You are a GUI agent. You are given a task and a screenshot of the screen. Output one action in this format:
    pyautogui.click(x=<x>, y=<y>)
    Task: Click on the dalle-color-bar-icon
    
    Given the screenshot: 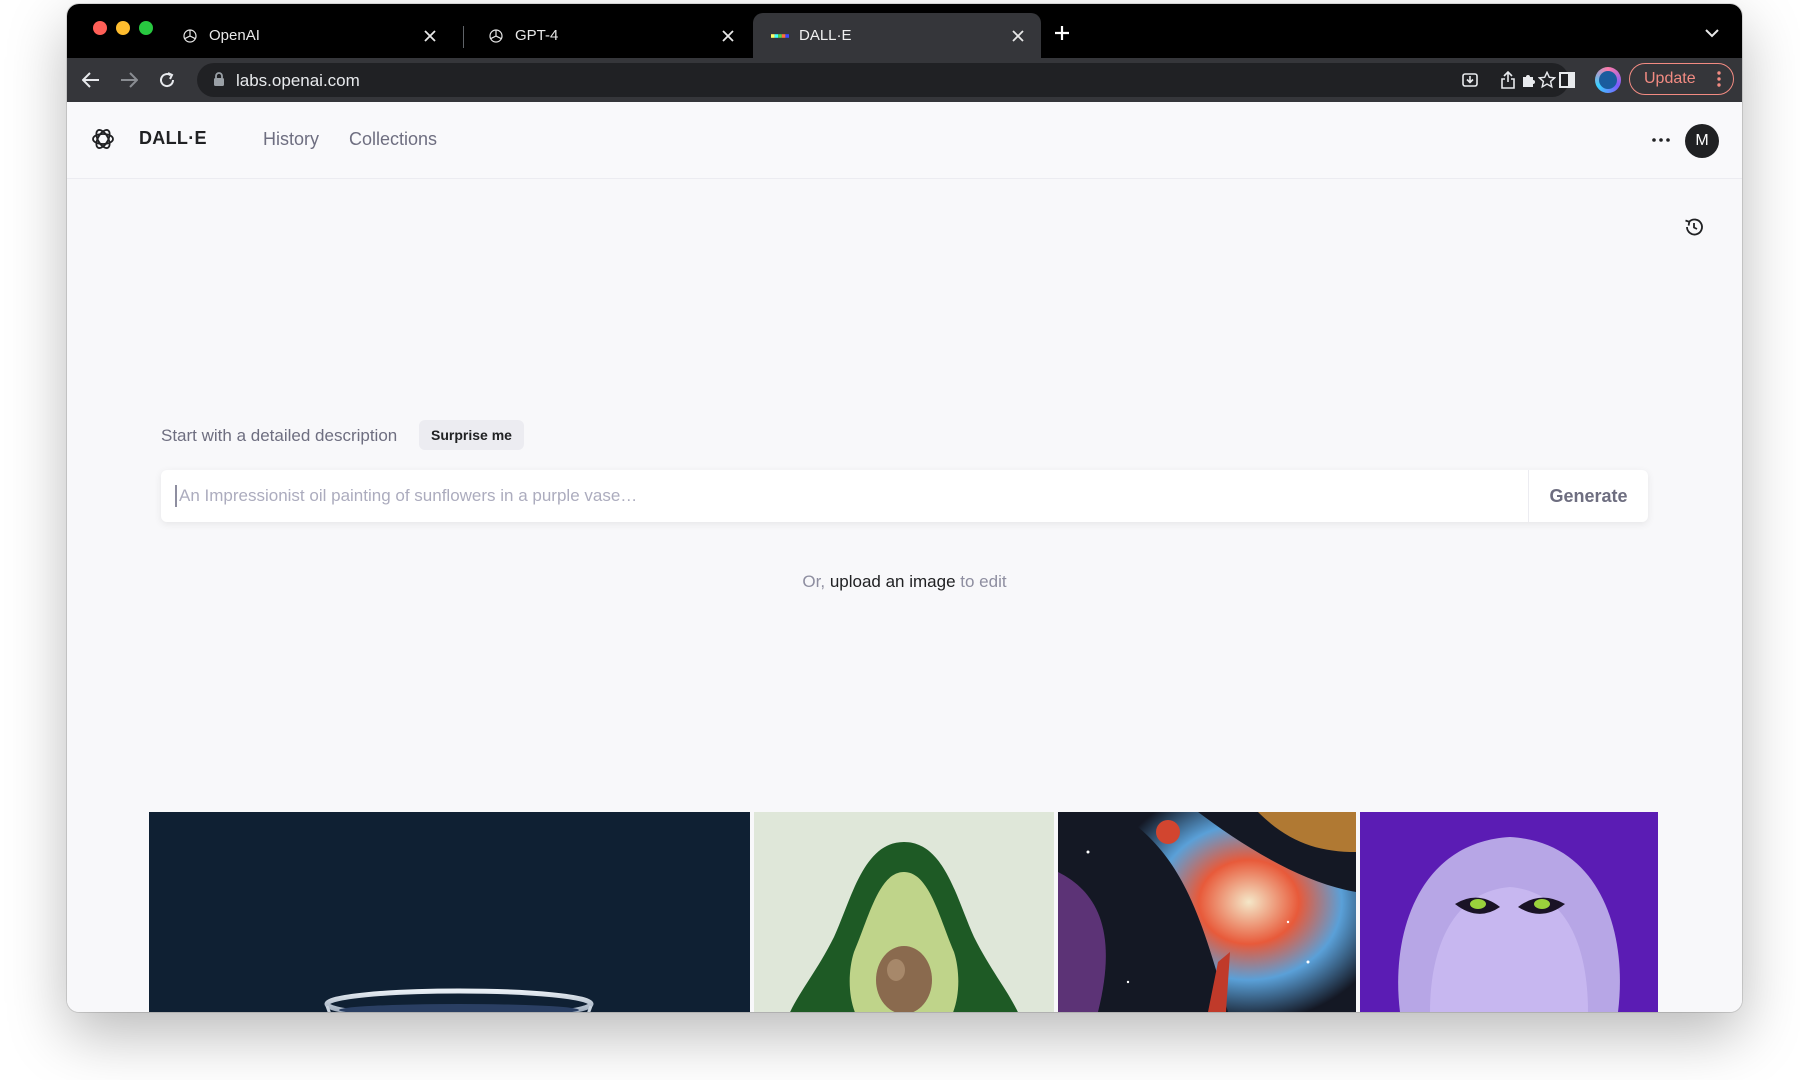 What is the action you would take?
    pyautogui.click(x=780, y=36)
    